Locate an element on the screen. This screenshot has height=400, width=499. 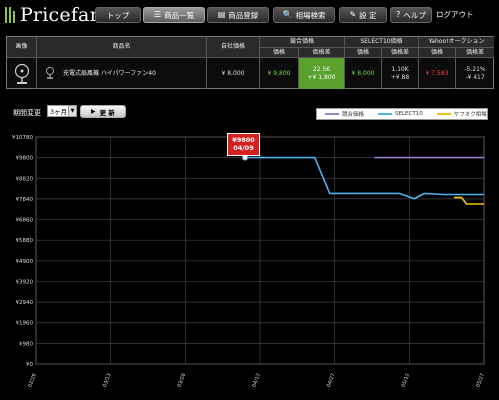
nav-product-list-label: 商品一覧 is located at coordinates (179, 15).